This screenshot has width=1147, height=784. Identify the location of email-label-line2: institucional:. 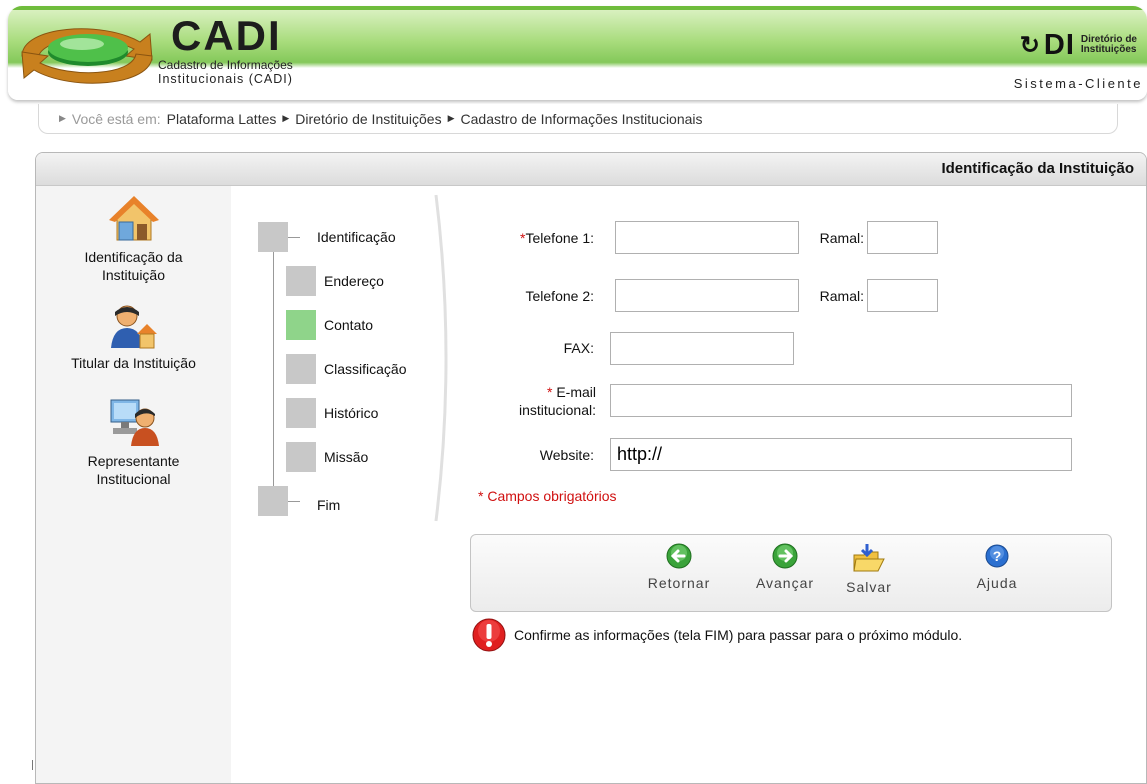
(557, 410).